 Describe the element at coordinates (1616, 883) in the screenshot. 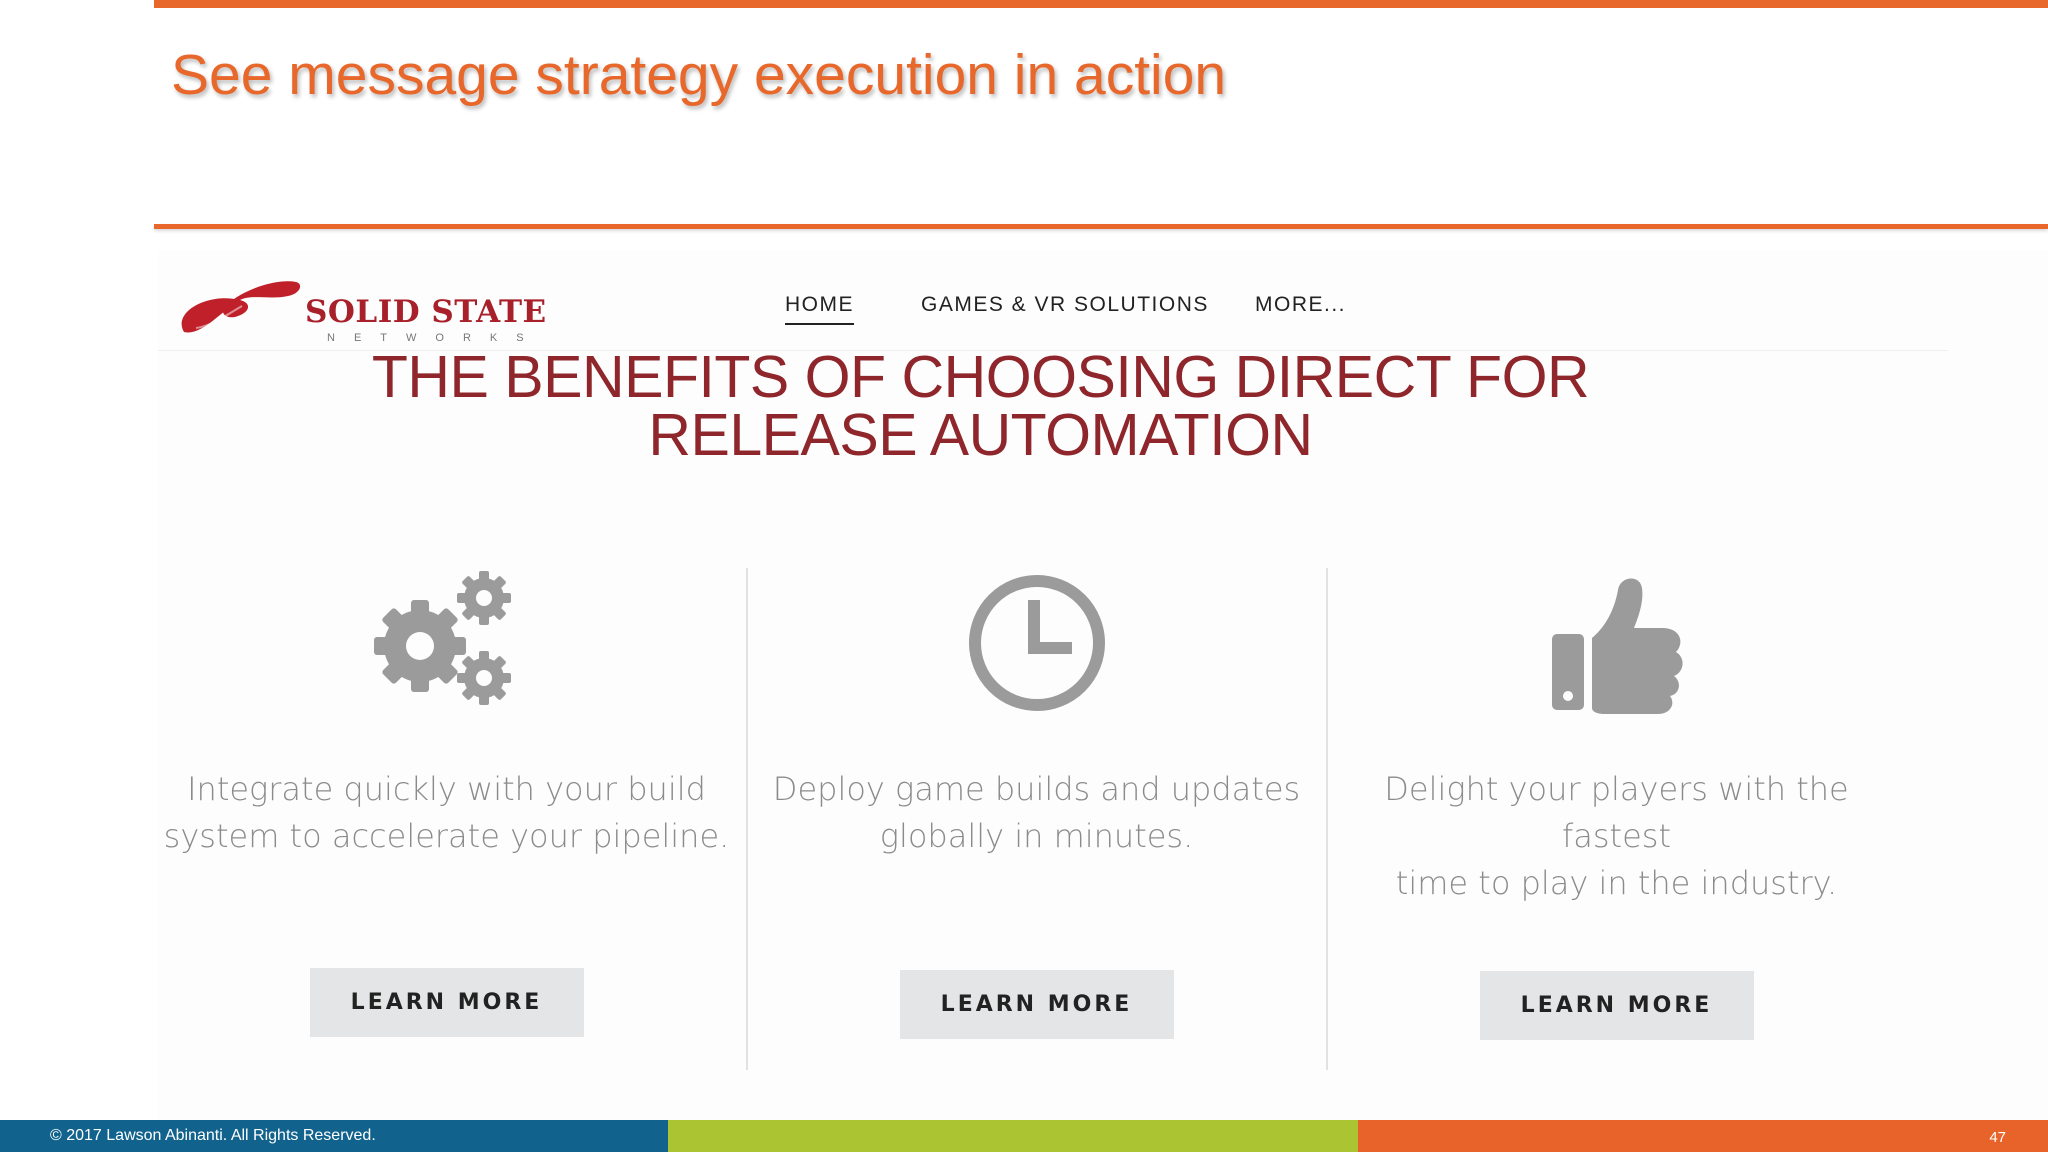

I see `feature-text-line-2: time to play in the industry.` at that location.